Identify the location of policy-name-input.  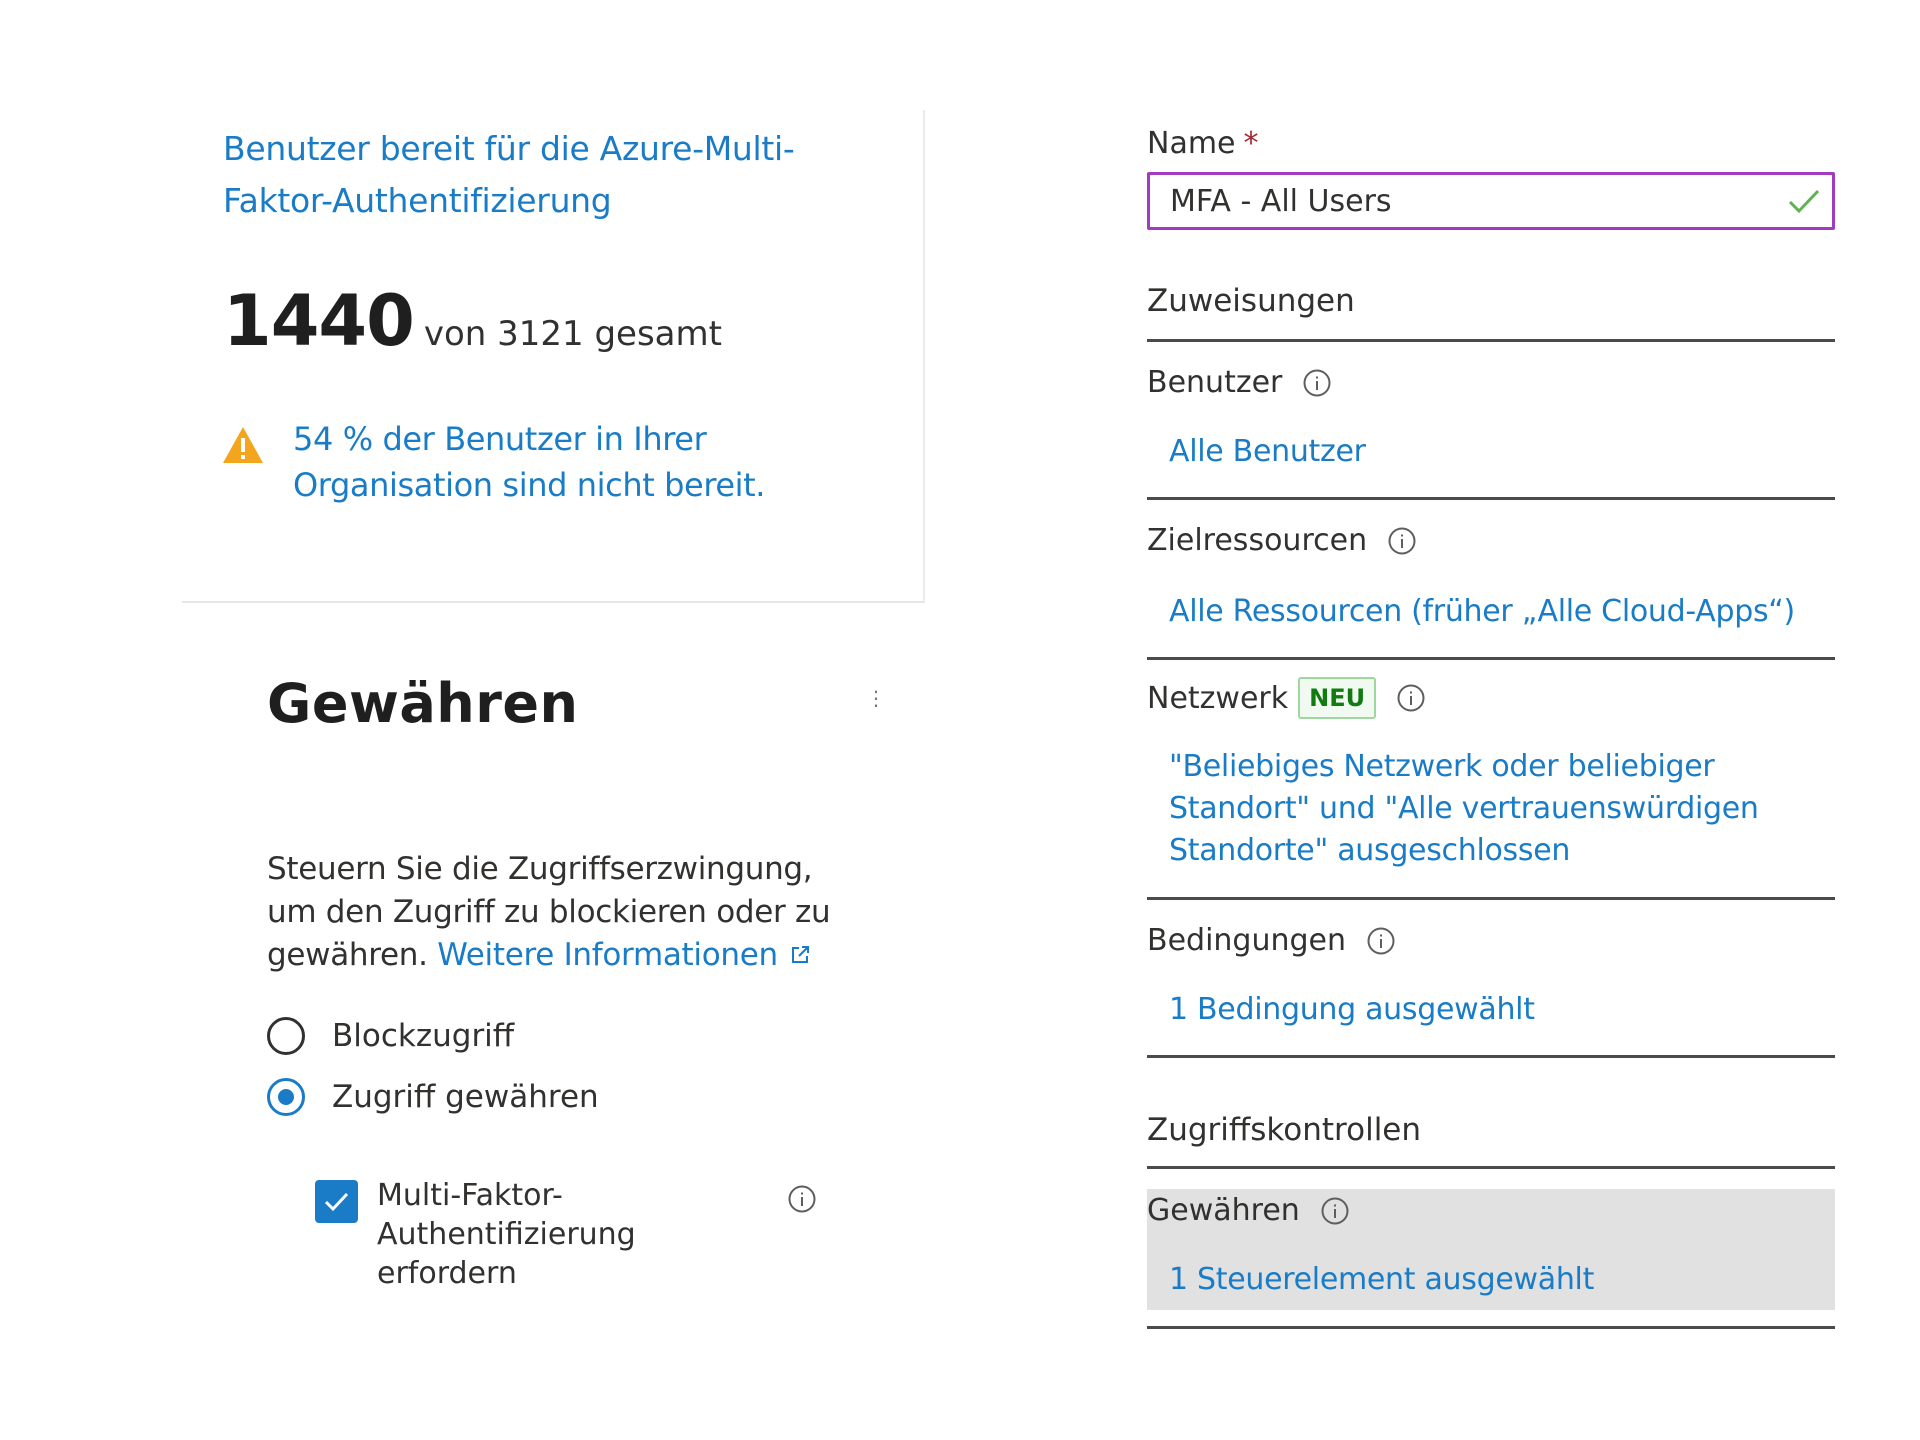
(1491, 201).